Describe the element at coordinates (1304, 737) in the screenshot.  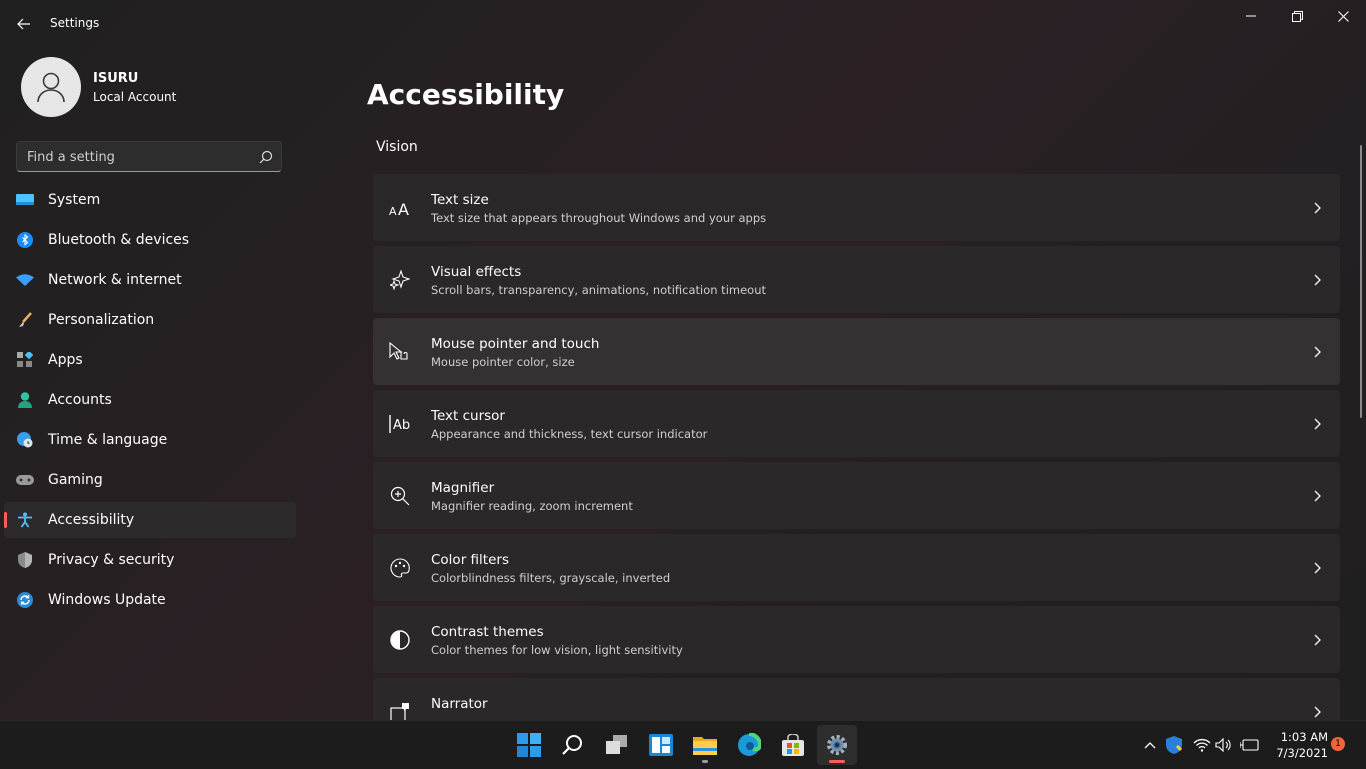
I see `clock-time: 1:03 AM` at that location.